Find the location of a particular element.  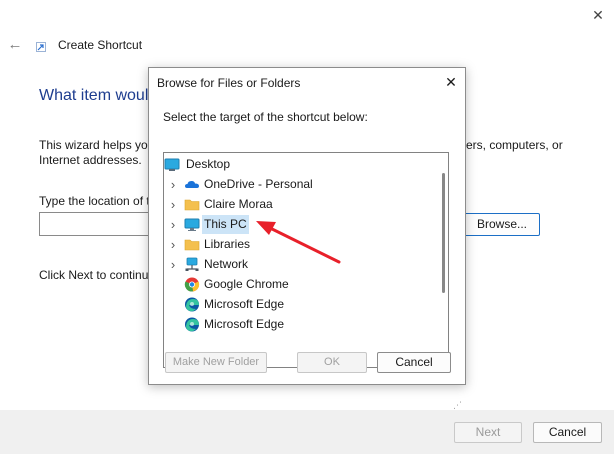

tree-item: Google Chrome is located at coordinates (299, 284).